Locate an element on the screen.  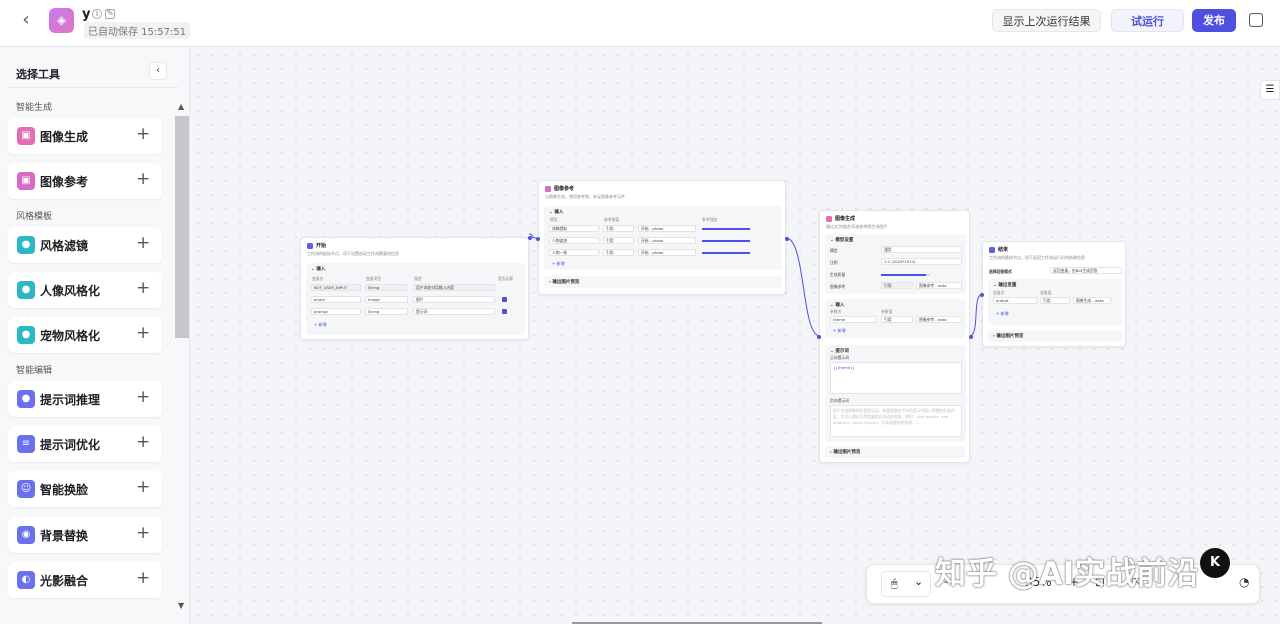
collapse-sidebar-icon: ‹ is located at coordinates (158, 71).